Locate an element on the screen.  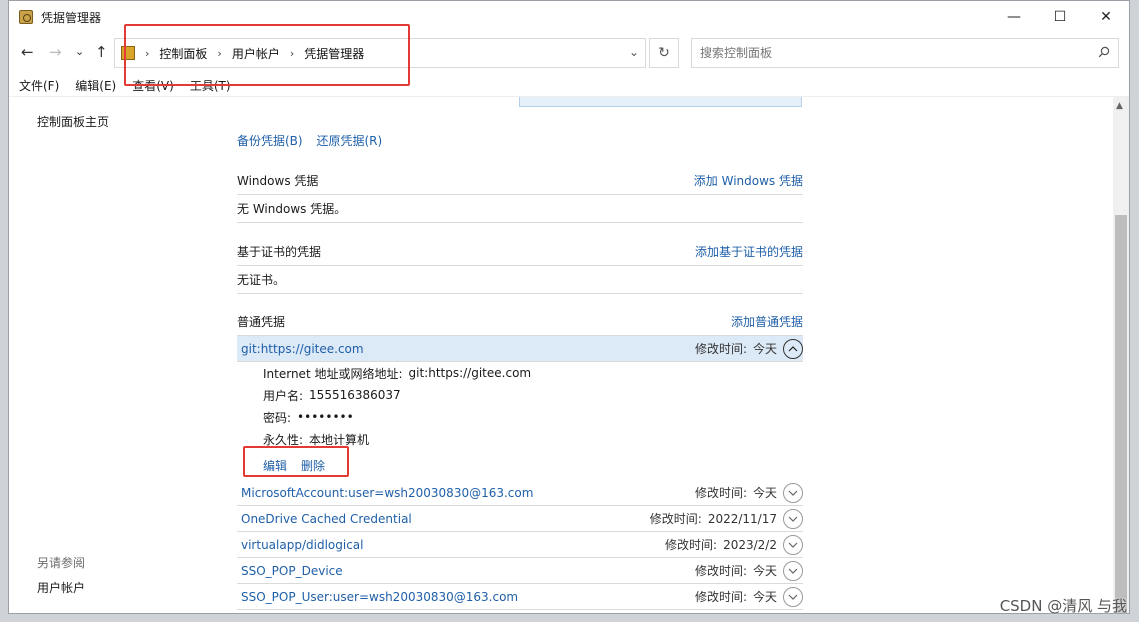
detail-password: 密码: •••••••• is located at coordinates (533, 417).